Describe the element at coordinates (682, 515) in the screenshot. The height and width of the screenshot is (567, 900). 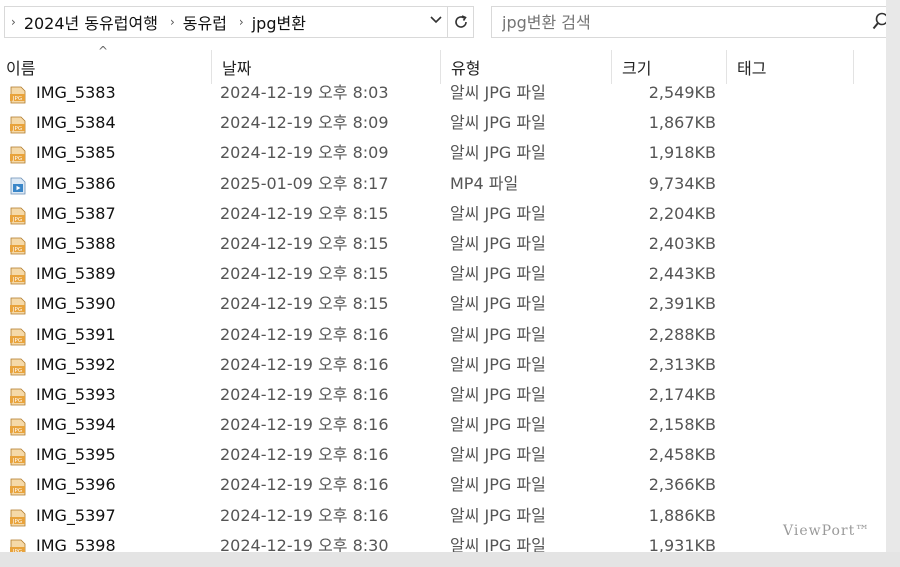
I see `file-size: 1,886KB` at that location.